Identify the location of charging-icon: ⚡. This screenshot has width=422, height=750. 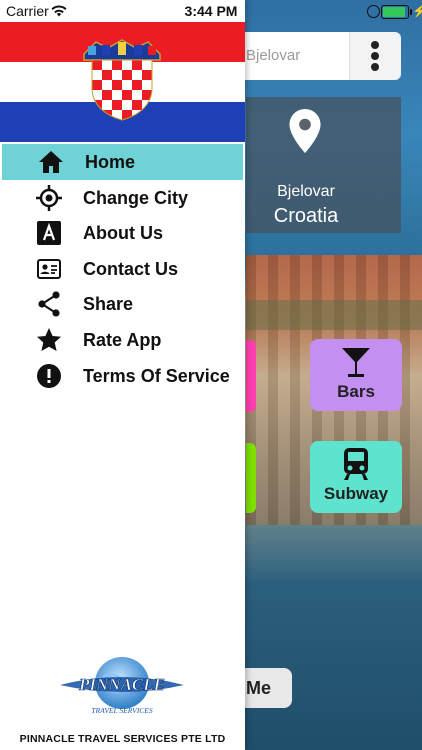
(417, 11).